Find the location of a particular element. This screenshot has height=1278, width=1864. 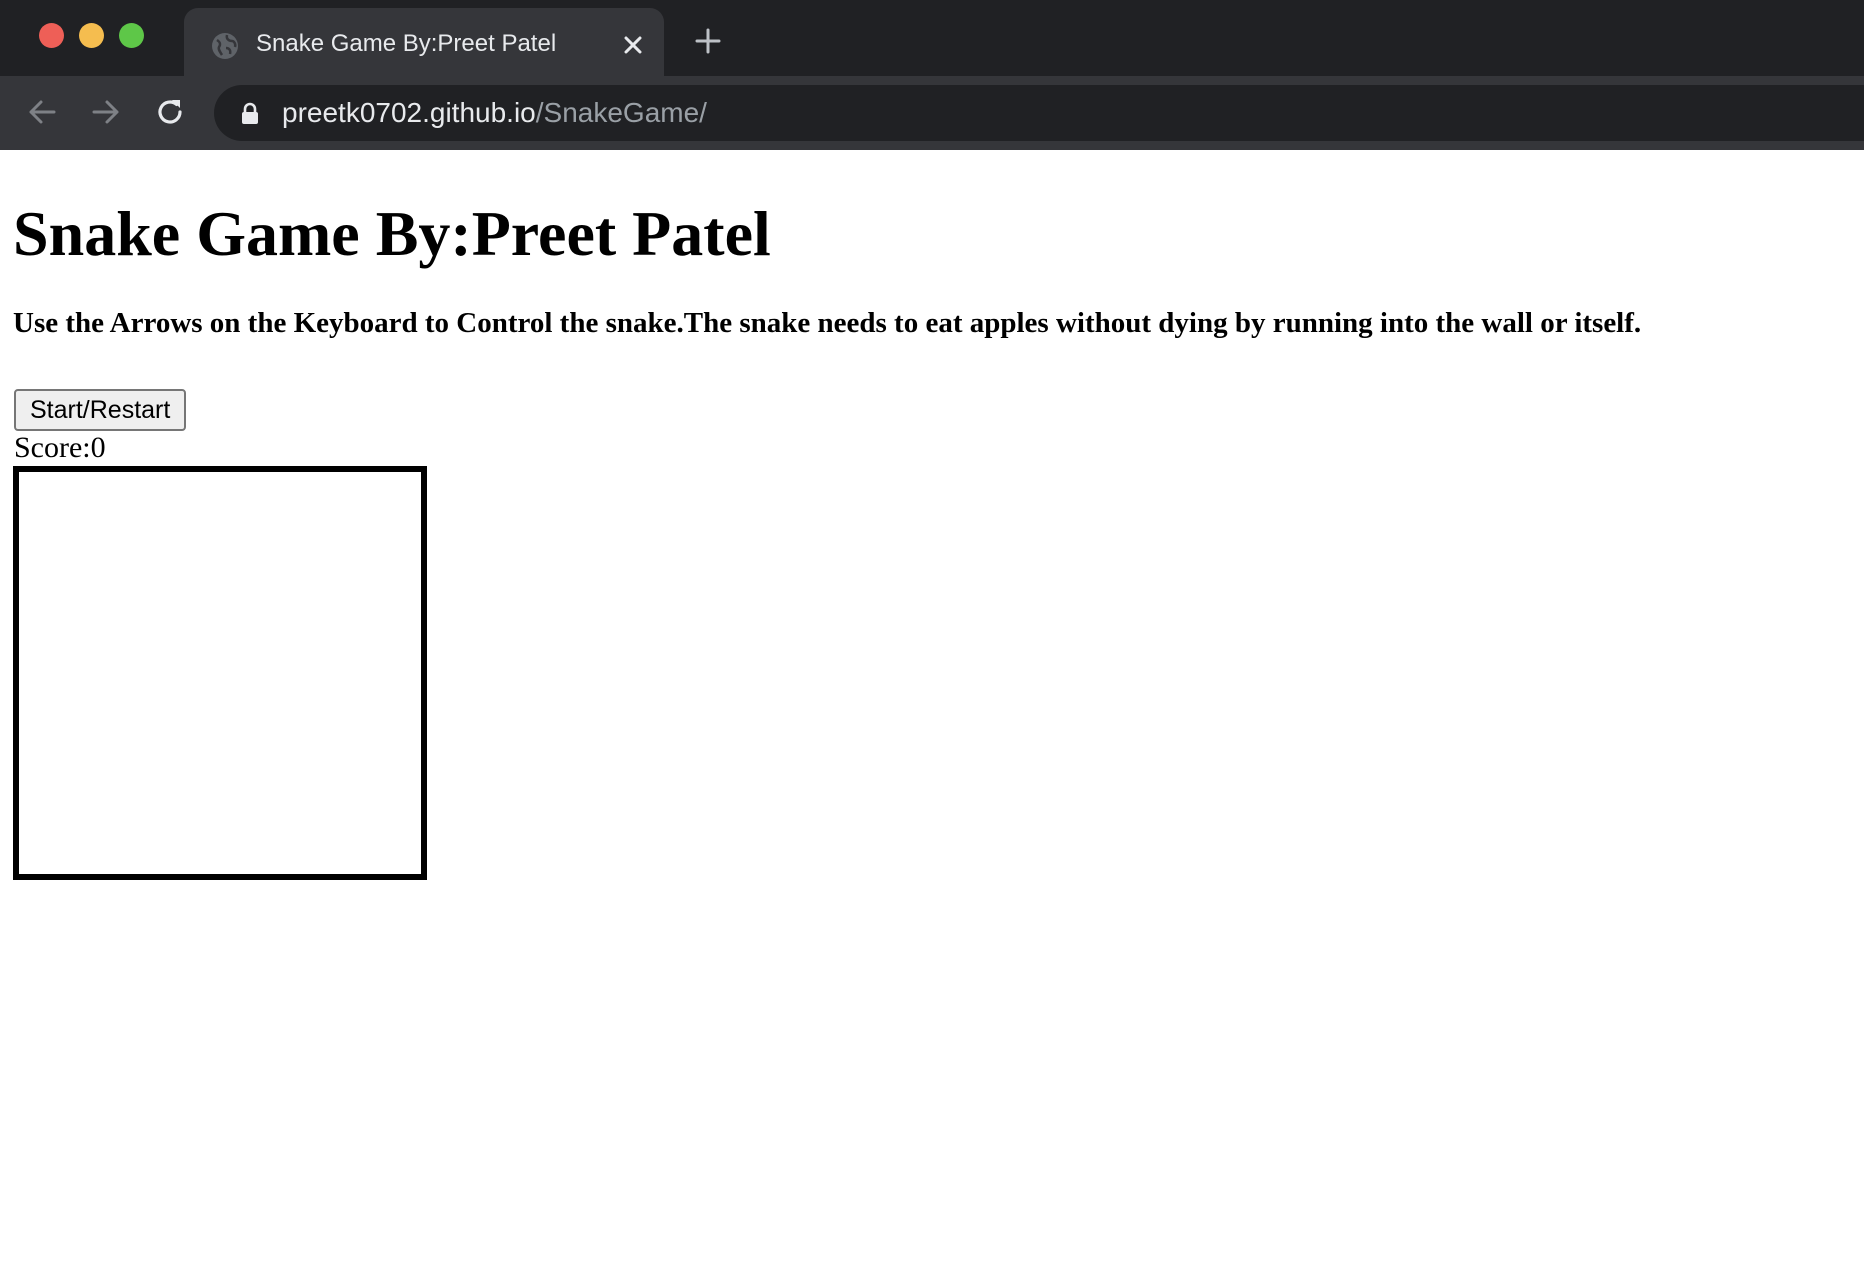

reload-icon is located at coordinates (170, 112).